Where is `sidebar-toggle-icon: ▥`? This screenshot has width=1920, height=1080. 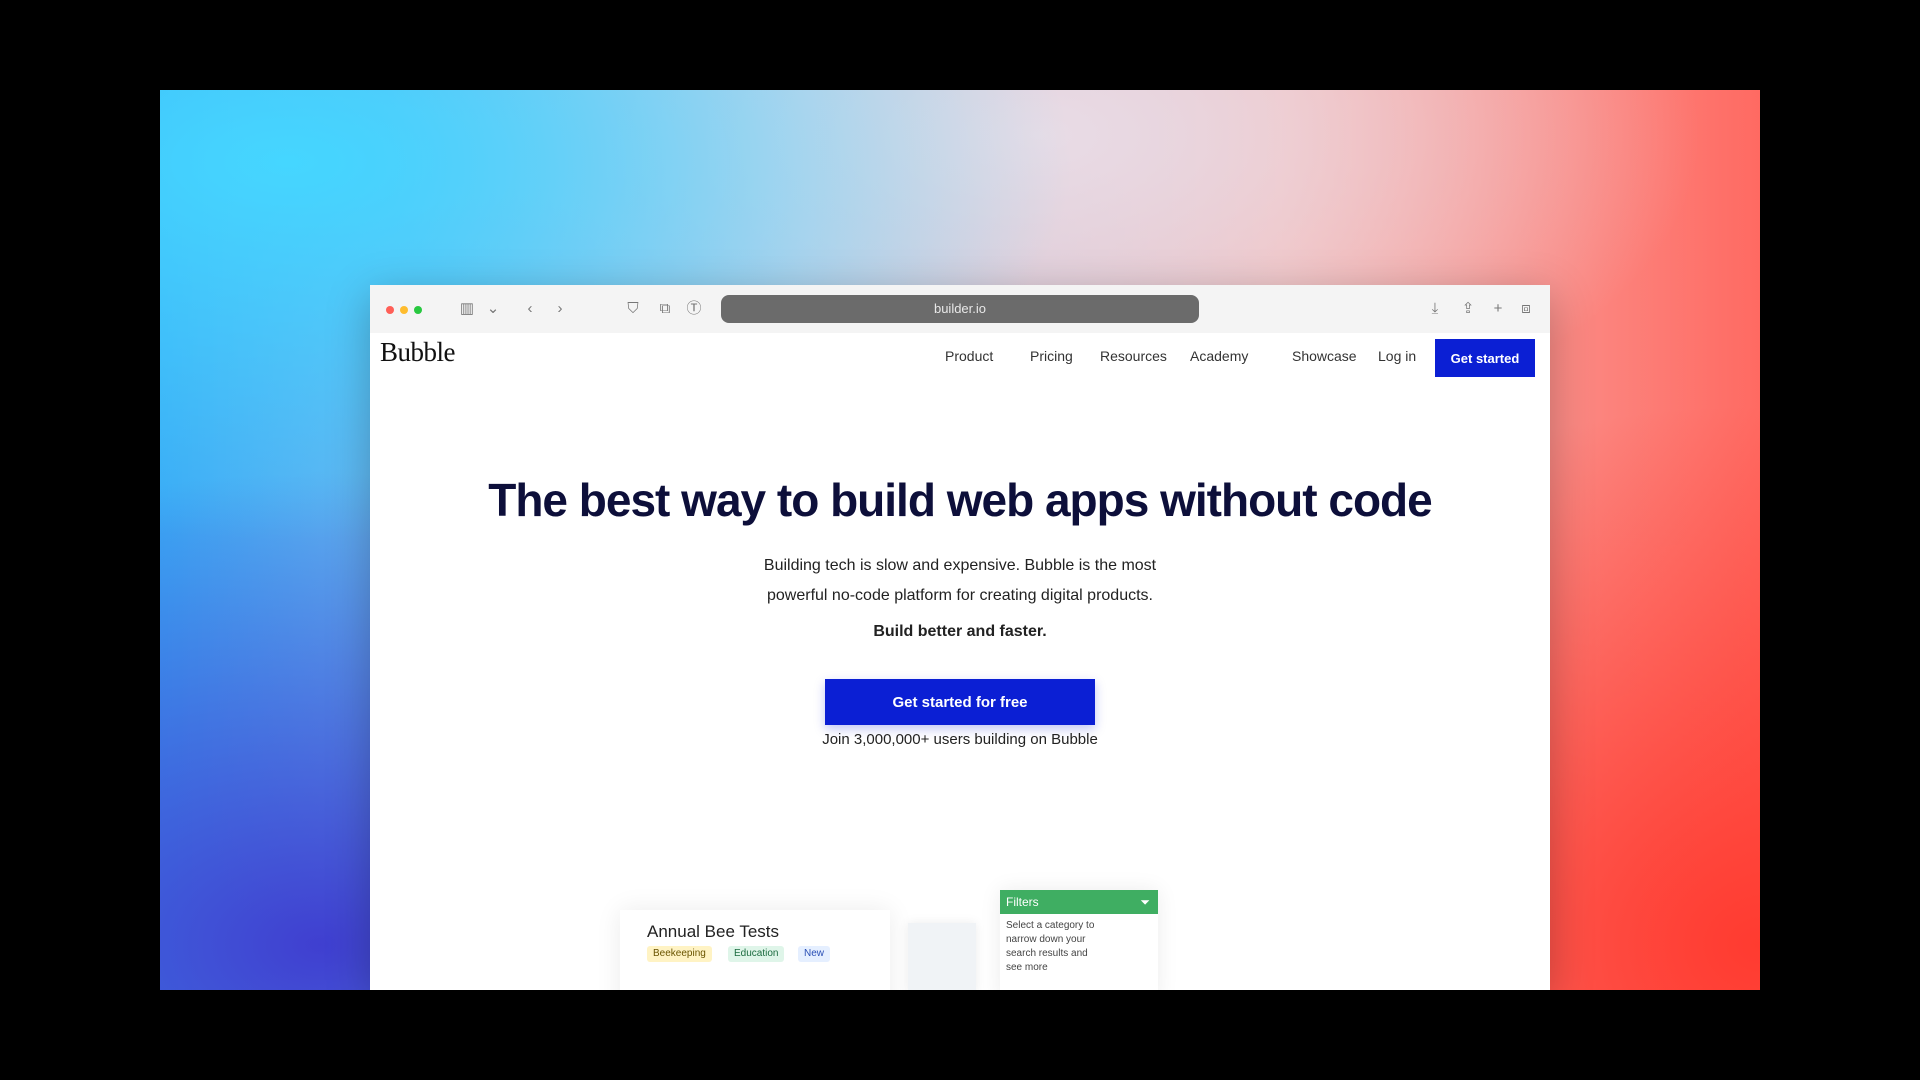
sidebar-toggle-icon: ▥ is located at coordinates (467, 309).